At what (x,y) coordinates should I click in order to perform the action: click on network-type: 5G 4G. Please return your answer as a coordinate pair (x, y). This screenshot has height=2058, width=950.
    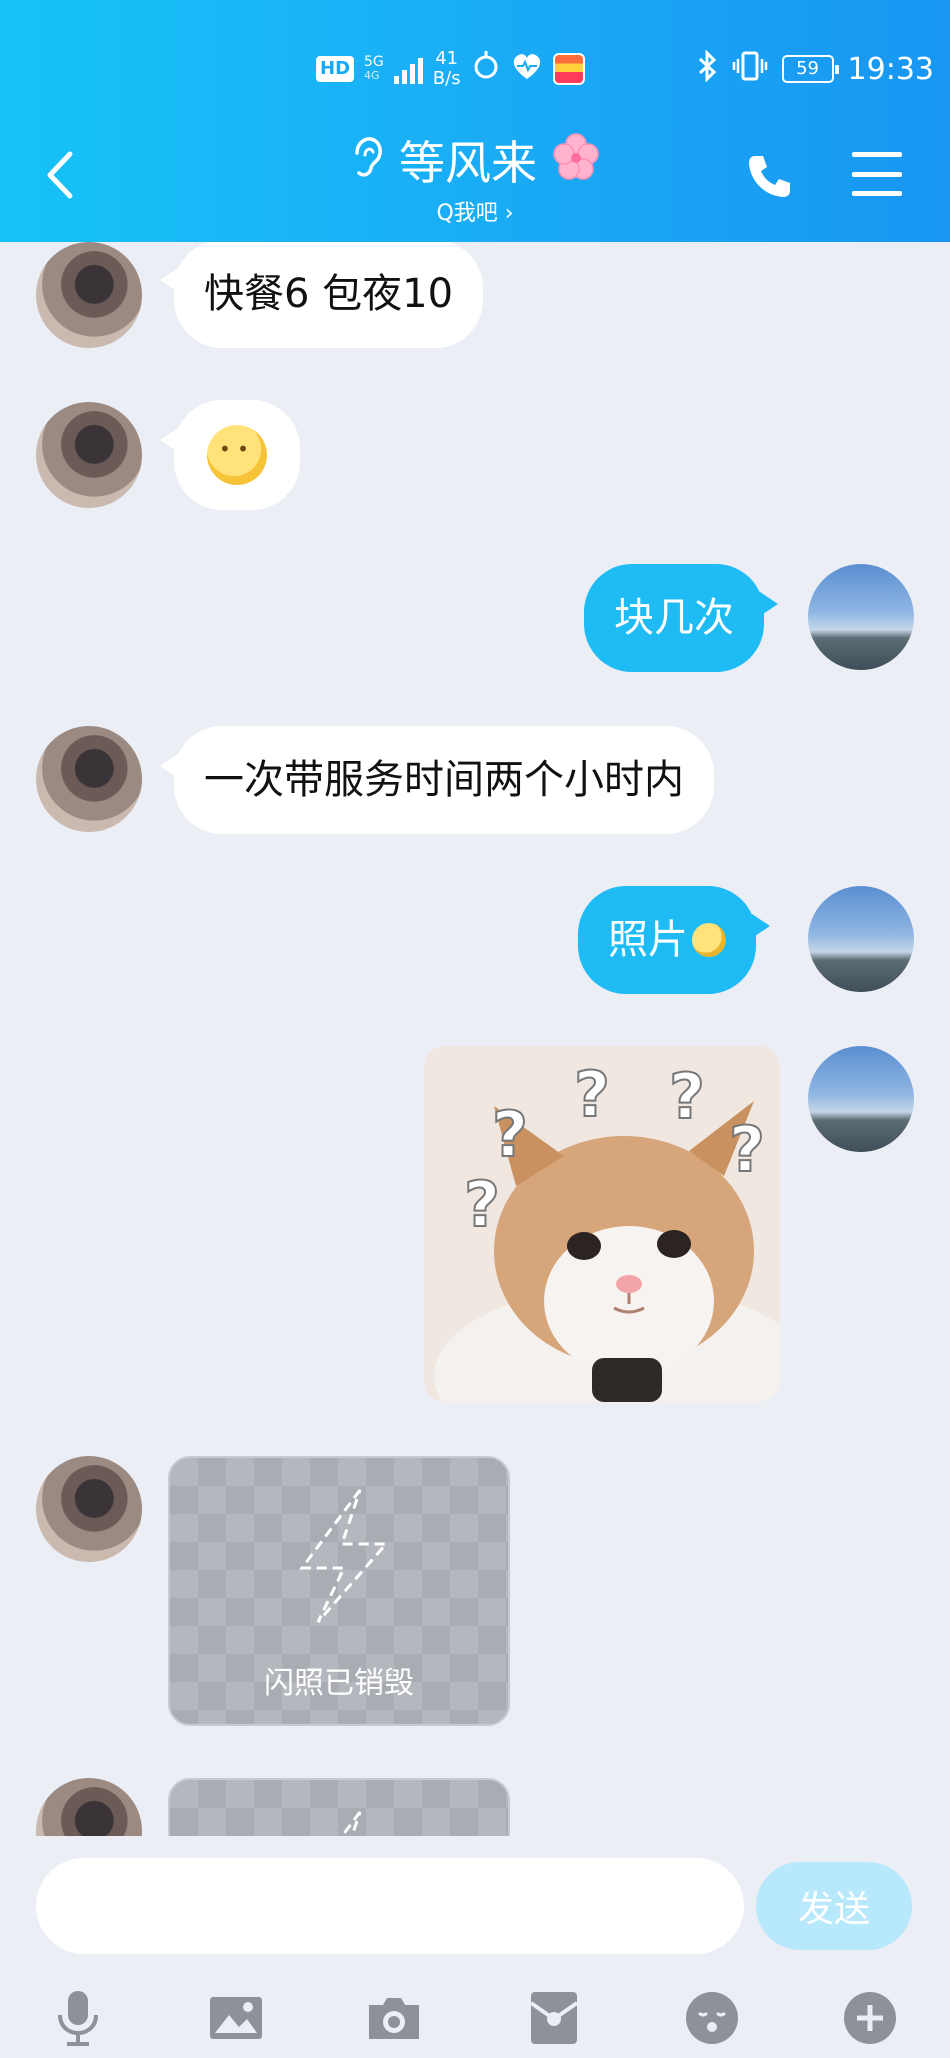
    Looking at the image, I should click on (374, 68).